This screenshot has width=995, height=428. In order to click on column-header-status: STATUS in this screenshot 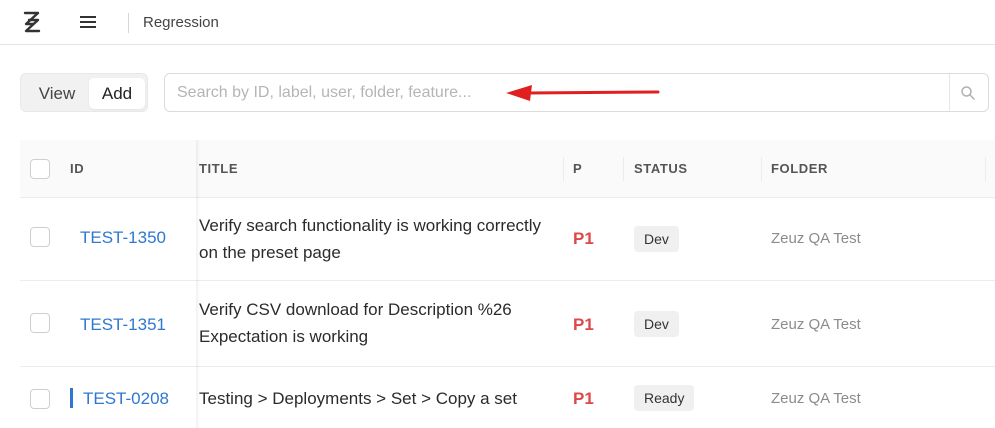, I will do `click(661, 168)`.